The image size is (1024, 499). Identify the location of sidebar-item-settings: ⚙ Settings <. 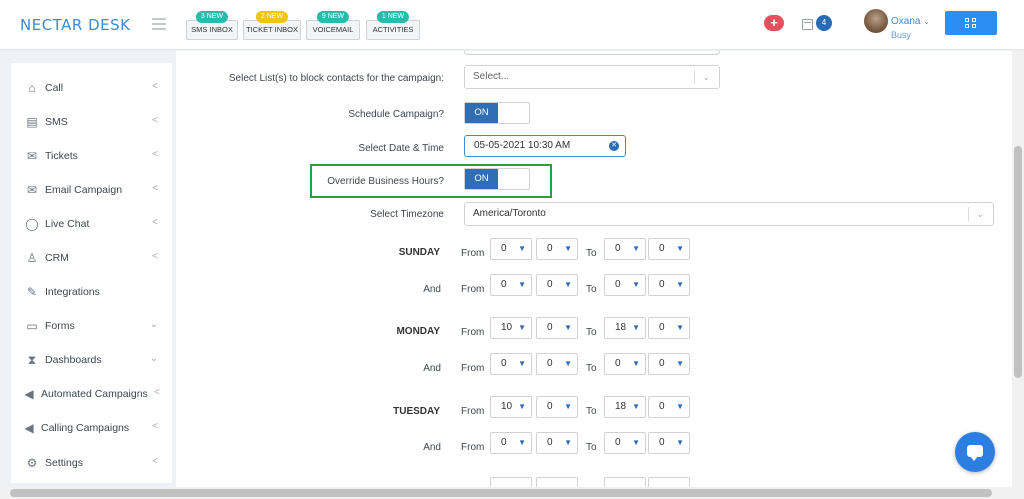
(91, 463).